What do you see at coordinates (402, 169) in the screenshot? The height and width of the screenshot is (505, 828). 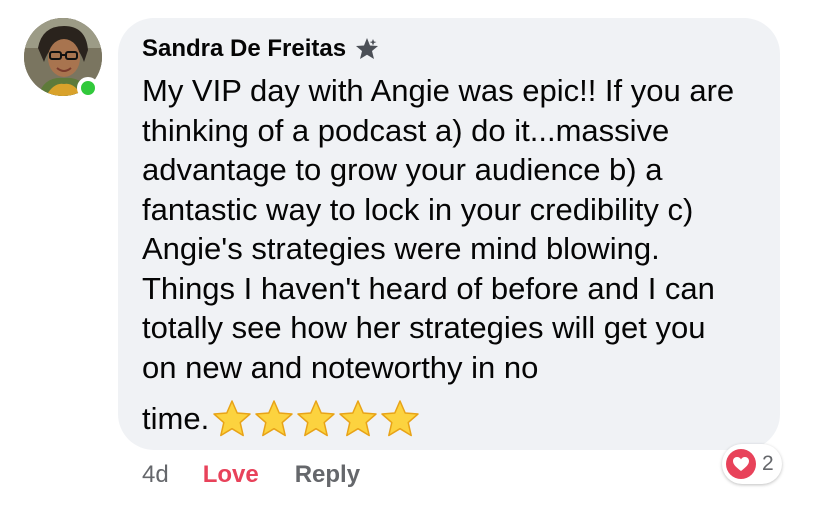 I see `comment-line: advantage to grow your audience b) a` at bounding box center [402, 169].